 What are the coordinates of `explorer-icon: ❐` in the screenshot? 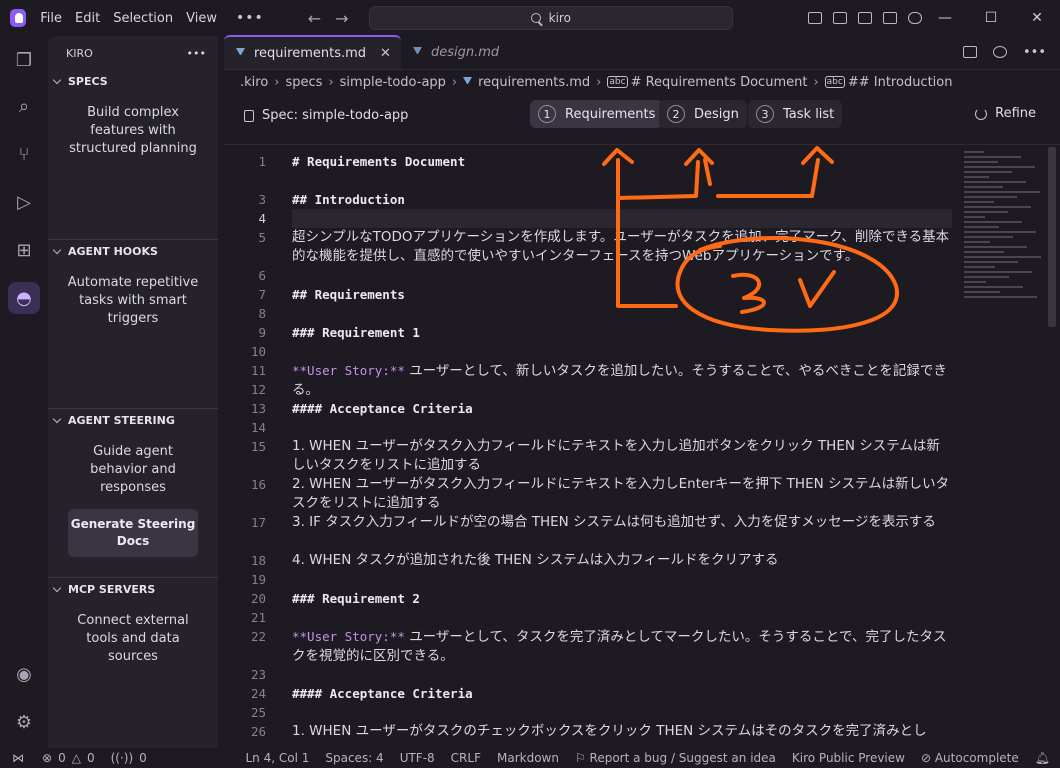 It's located at (24, 60).